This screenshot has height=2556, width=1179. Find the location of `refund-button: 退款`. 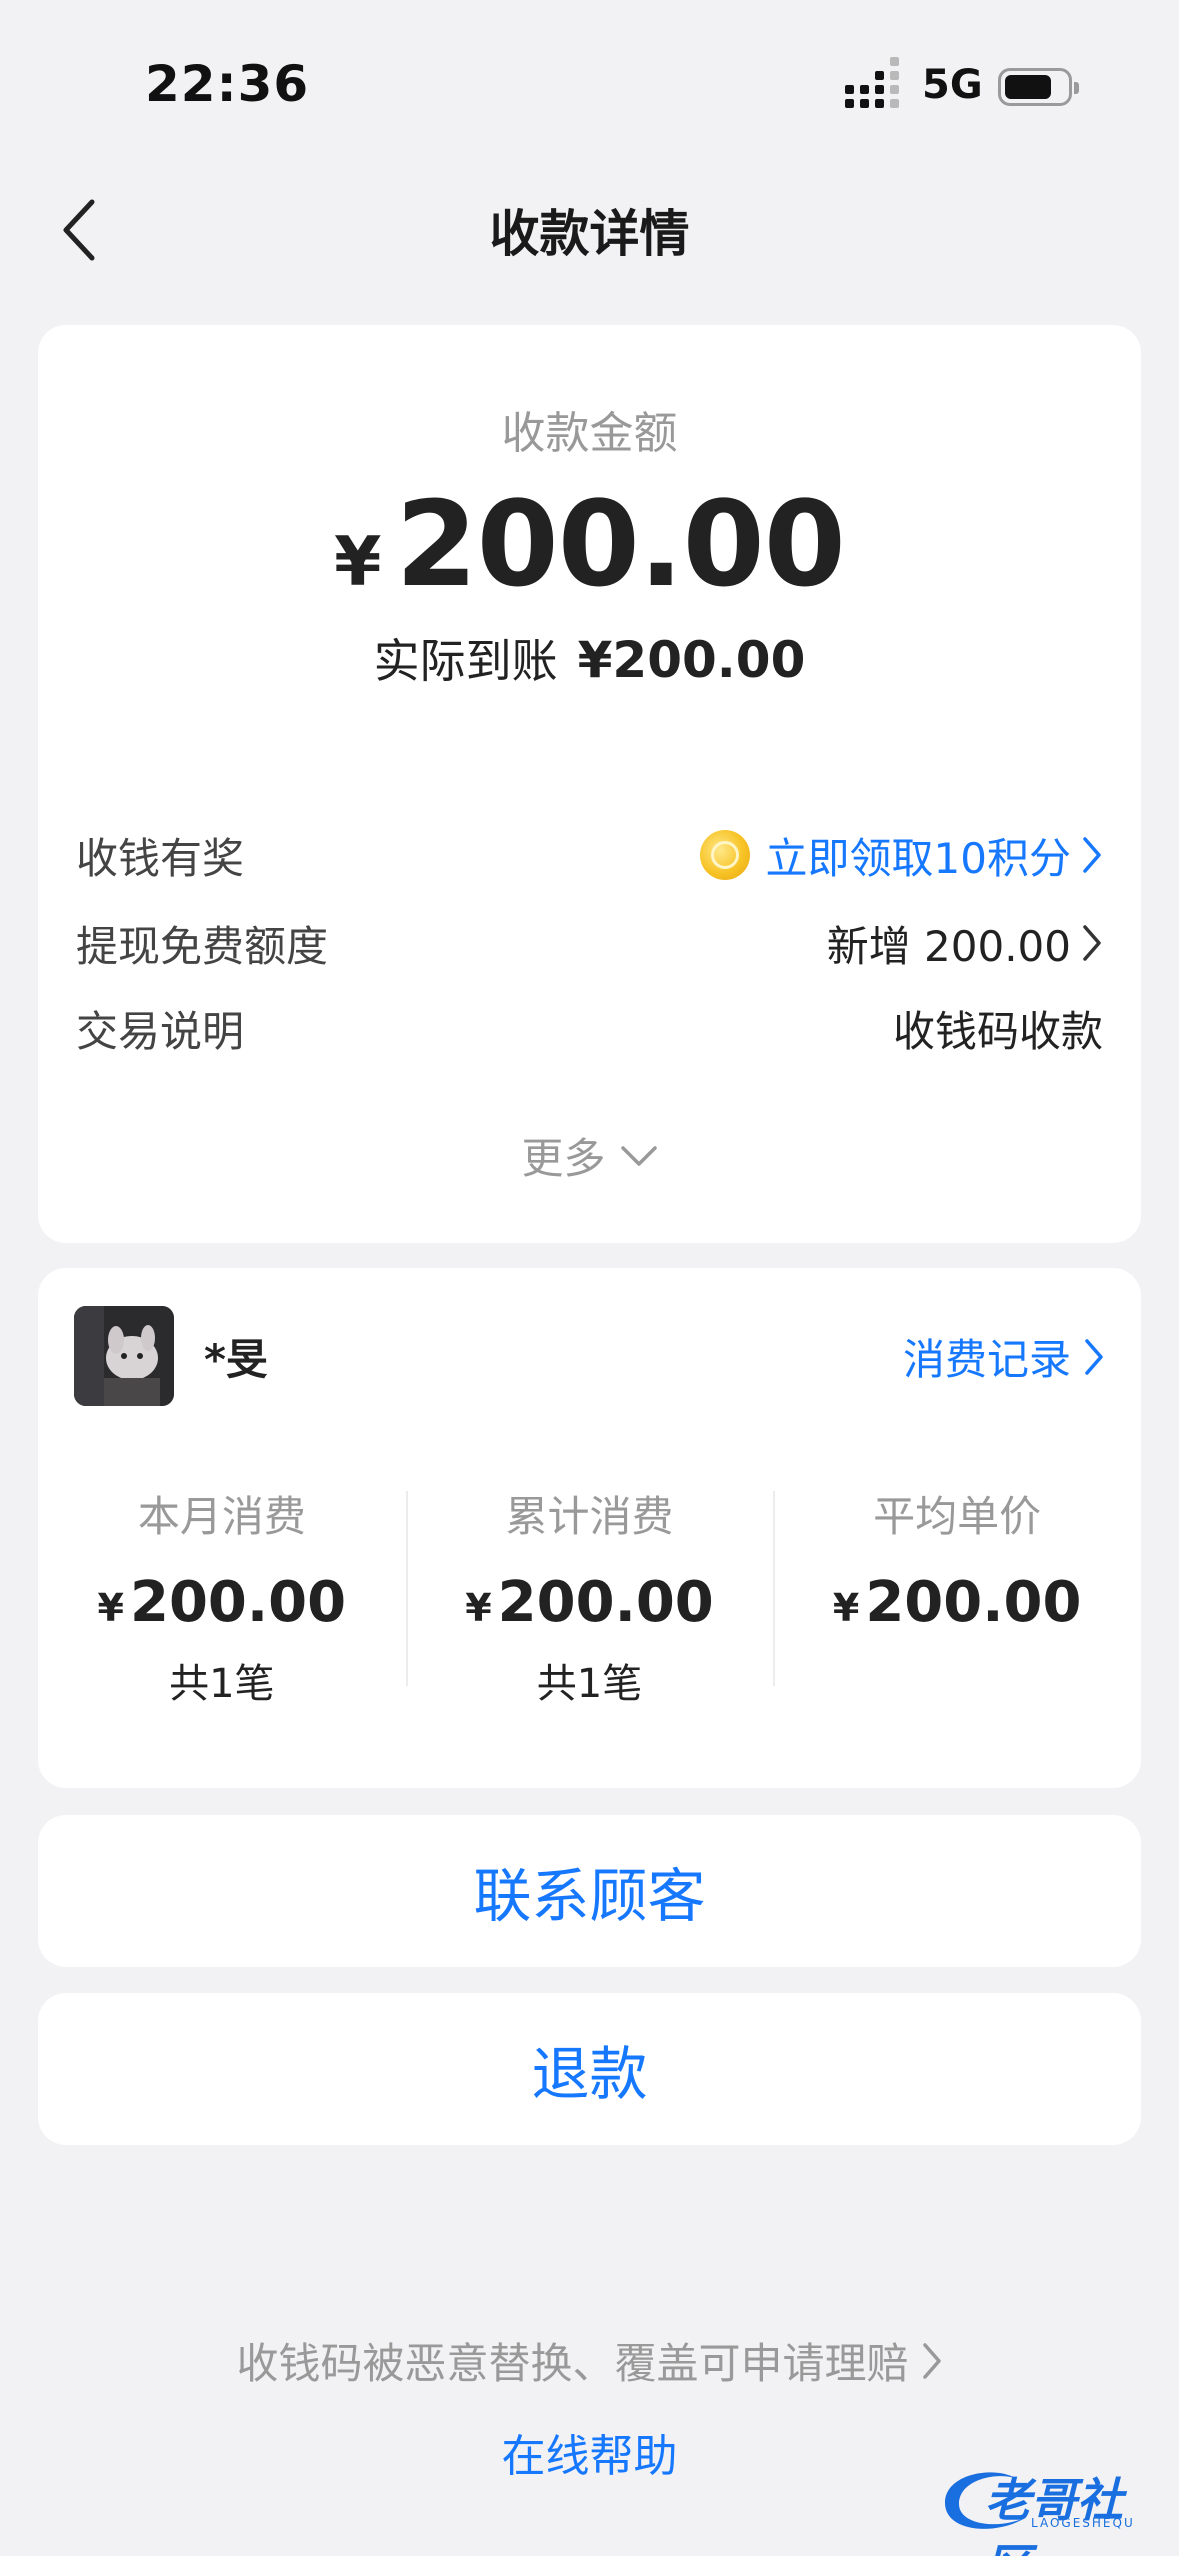

refund-button: 退款 is located at coordinates (589, 2069).